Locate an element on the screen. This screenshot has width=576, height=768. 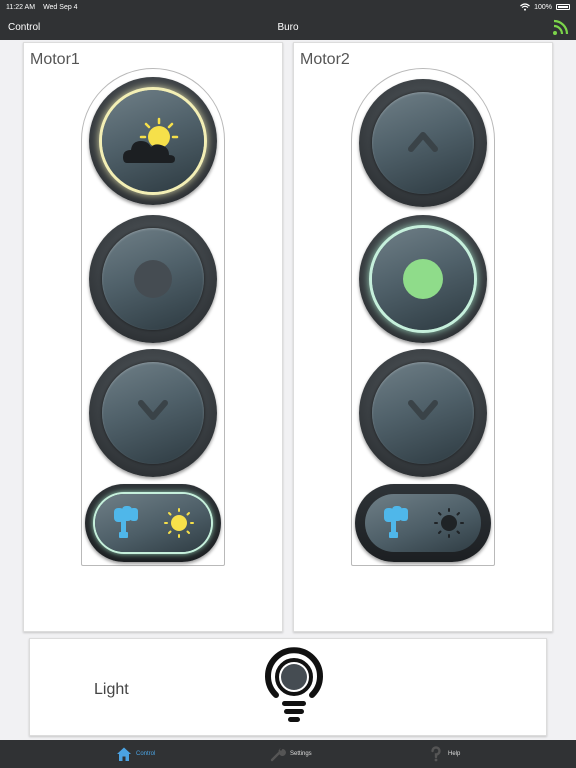
page-title: Buro is located at coordinates (288, 27).